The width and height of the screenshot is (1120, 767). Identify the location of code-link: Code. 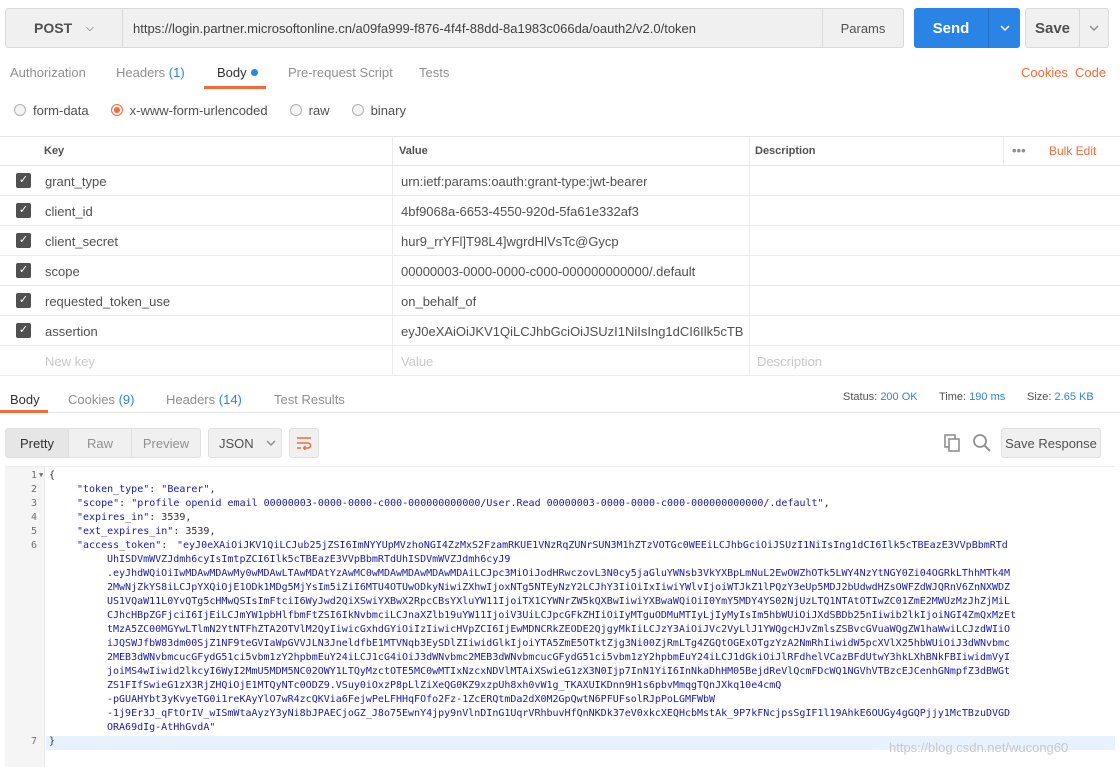
(1090, 72).